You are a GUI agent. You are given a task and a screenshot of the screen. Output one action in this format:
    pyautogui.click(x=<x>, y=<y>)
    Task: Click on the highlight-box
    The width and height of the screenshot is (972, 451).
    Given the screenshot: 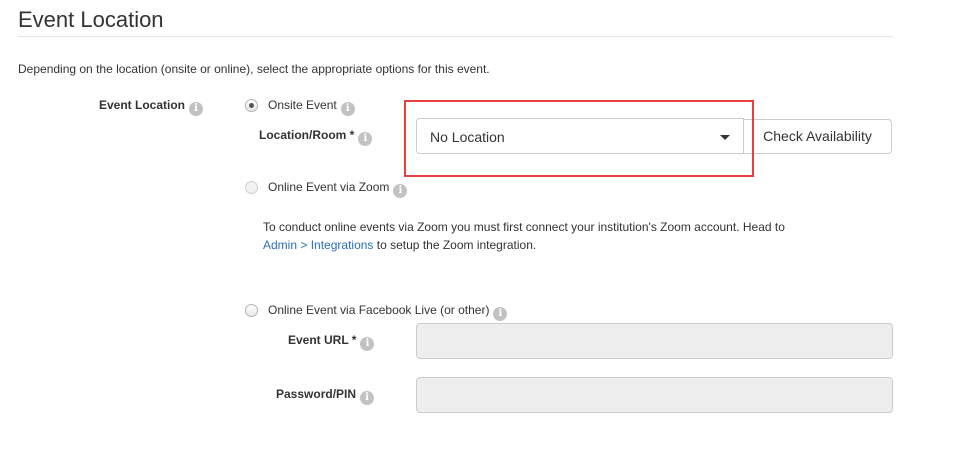 What is the action you would take?
    pyautogui.click(x=579, y=138)
    